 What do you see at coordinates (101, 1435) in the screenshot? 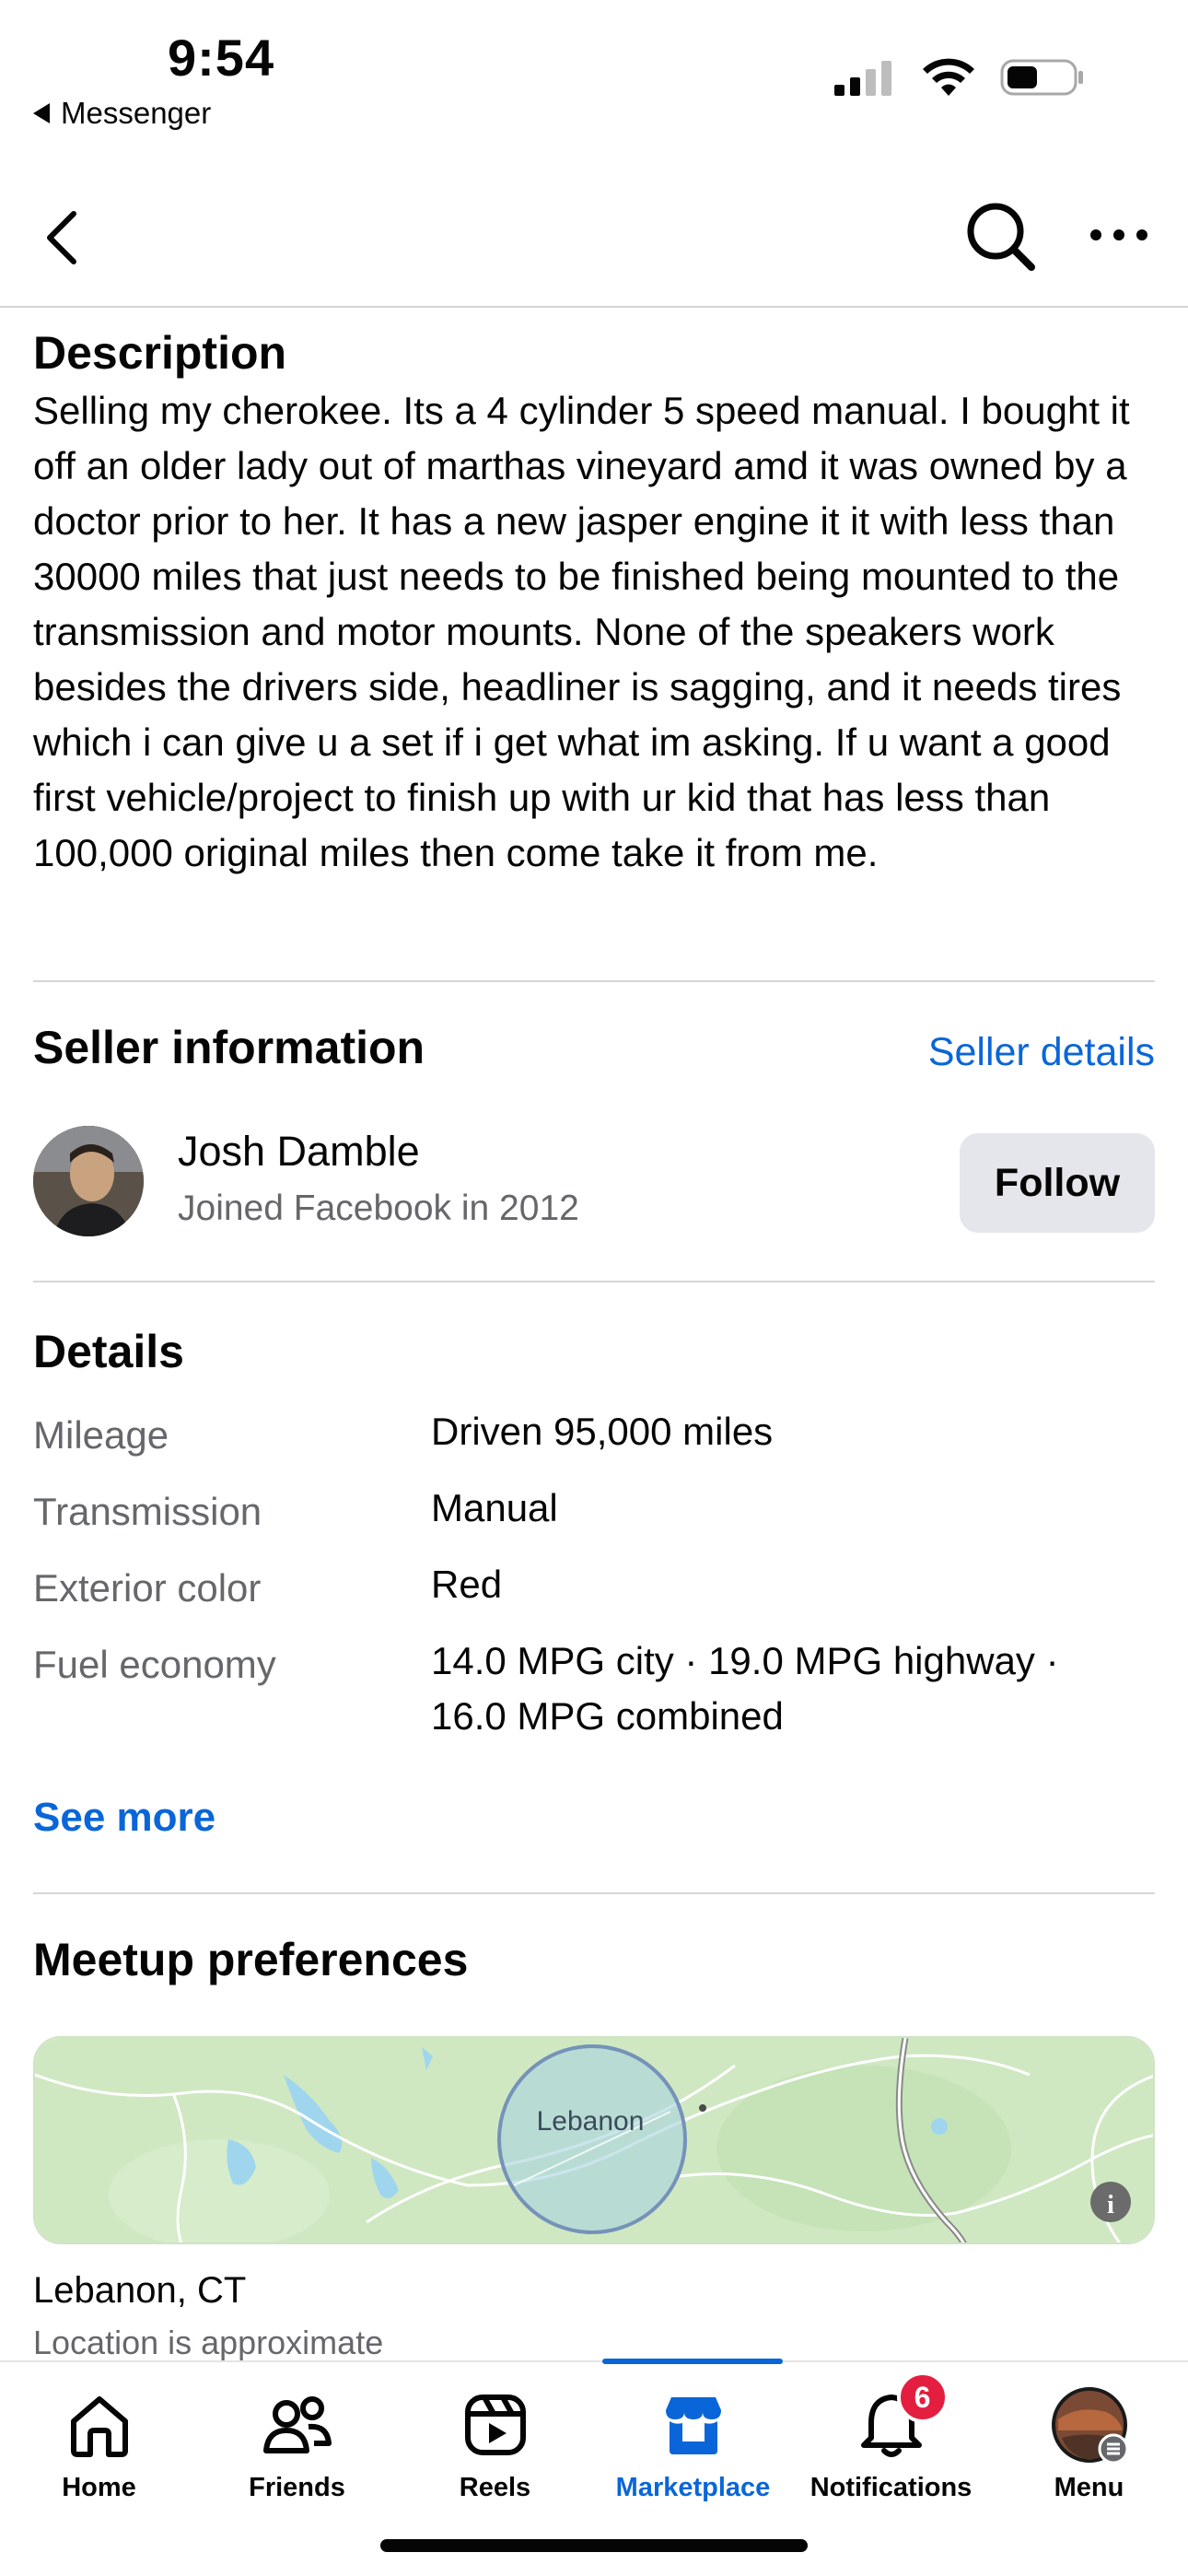
I see `detail-label-mileage: Mileage` at bounding box center [101, 1435].